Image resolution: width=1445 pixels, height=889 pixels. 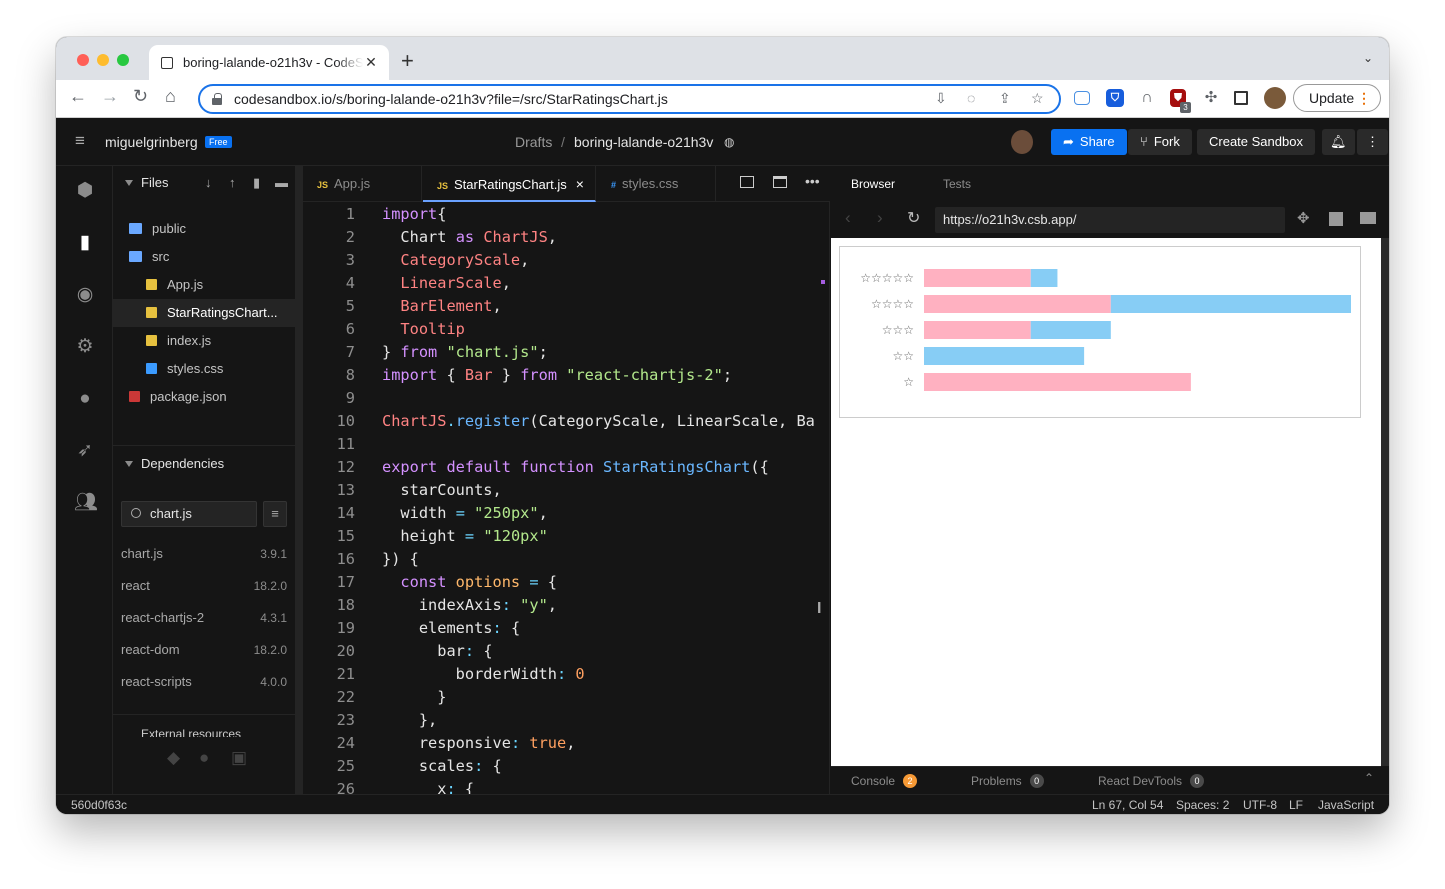 I want to click on file-item-styles-css: styles.css, so click(x=204, y=369).